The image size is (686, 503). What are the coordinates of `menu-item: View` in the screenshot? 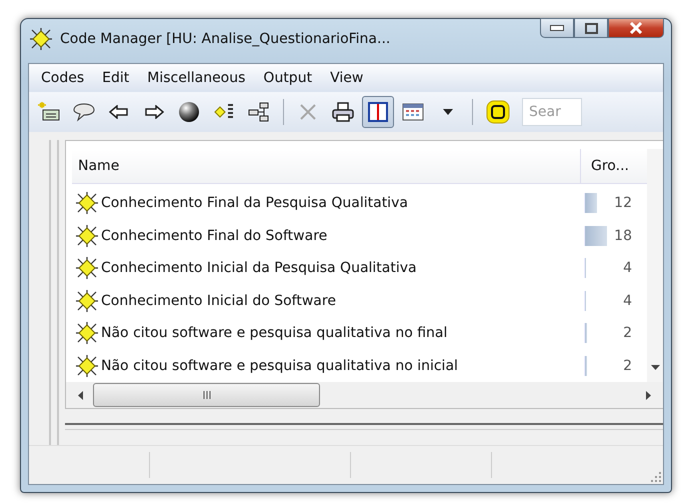 It's located at (346, 78).